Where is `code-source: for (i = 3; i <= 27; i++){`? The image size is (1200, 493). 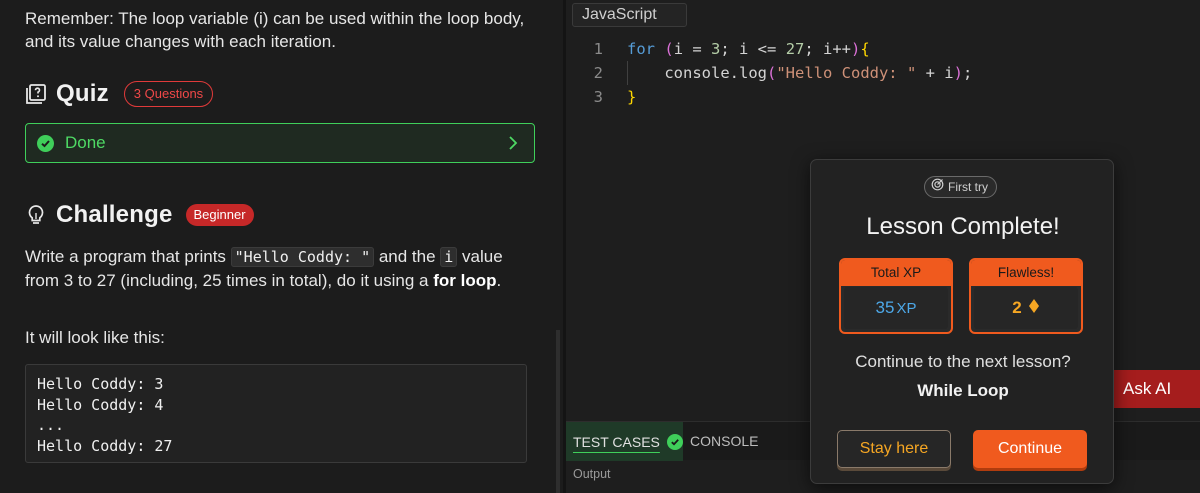 code-source: for (i = 3; i <= 27; i++){ is located at coordinates (748, 49).